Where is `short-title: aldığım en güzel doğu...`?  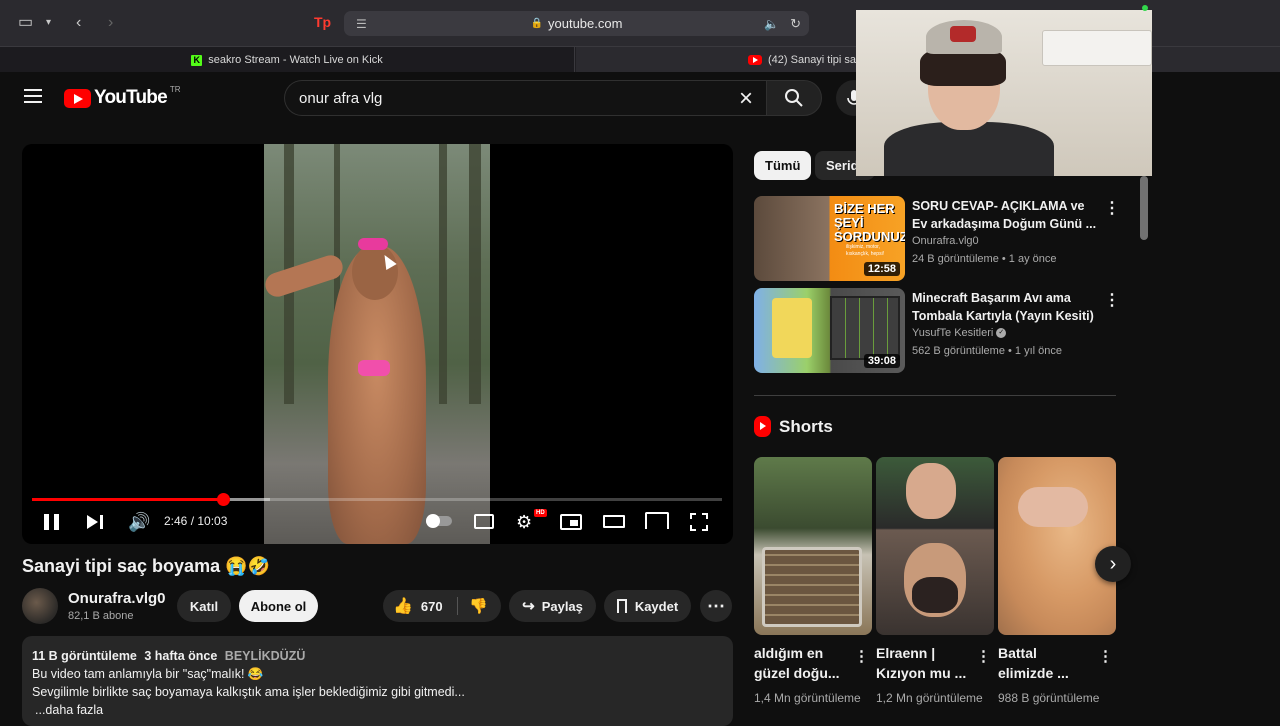 short-title: aldığım en güzel doğu... is located at coordinates (801, 663).